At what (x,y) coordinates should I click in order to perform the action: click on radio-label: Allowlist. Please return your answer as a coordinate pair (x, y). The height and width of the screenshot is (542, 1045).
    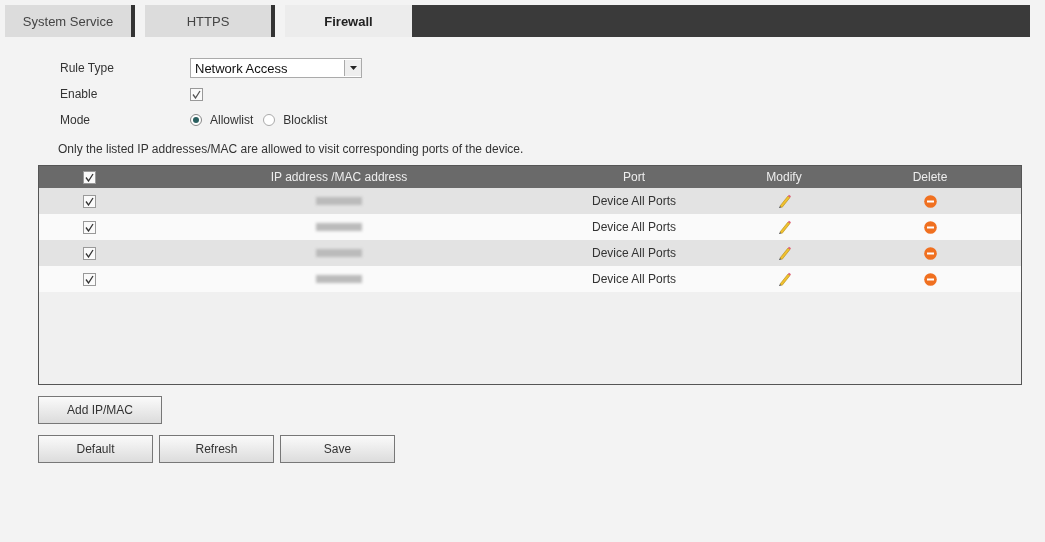
    Looking at the image, I should click on (232, 120).